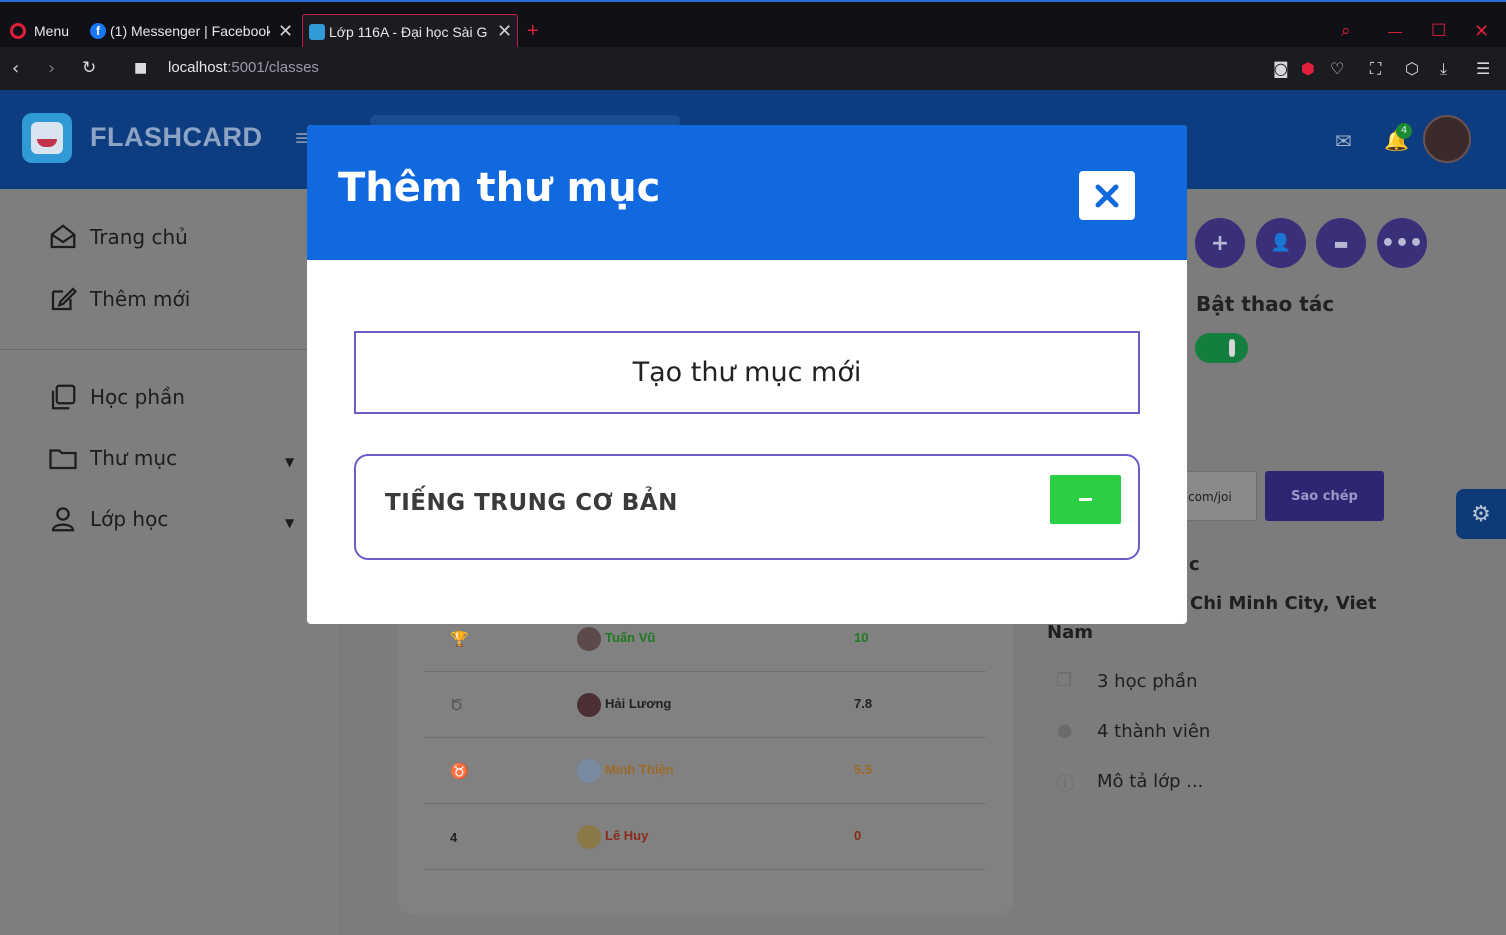  I want to click on sidebar-item-folders: Thư mục, so click(112, 458).